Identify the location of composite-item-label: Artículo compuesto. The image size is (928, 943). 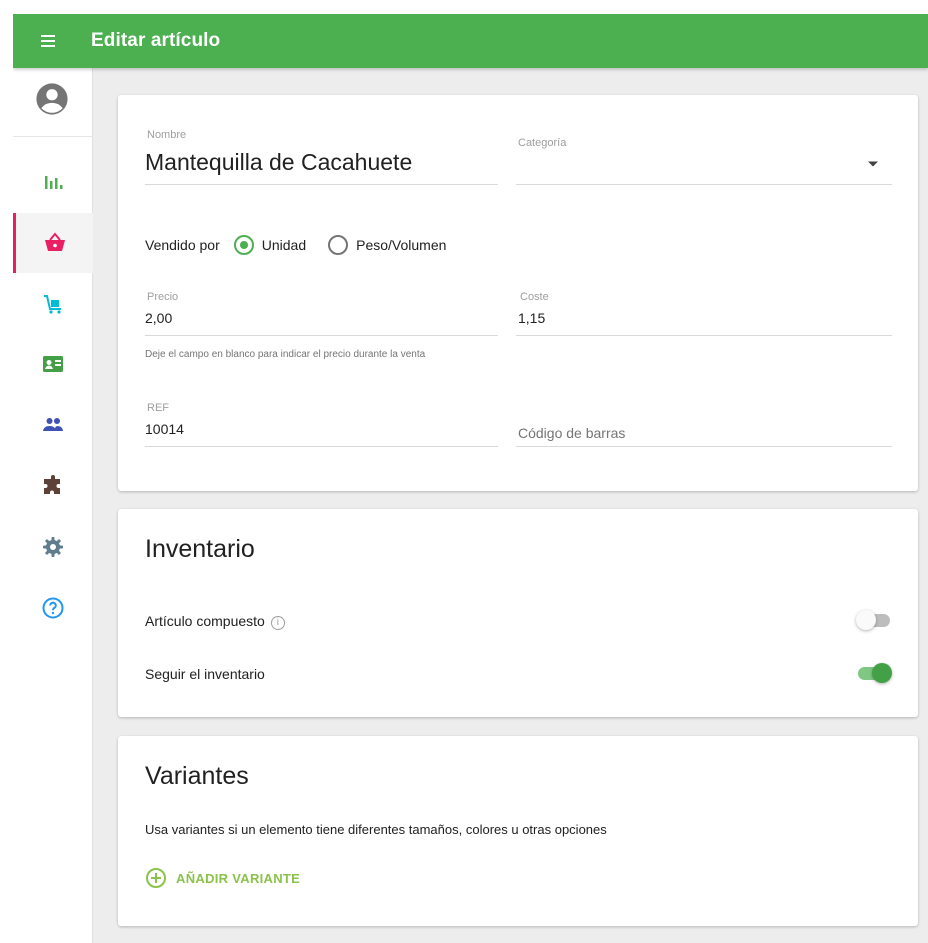
(205, 621).